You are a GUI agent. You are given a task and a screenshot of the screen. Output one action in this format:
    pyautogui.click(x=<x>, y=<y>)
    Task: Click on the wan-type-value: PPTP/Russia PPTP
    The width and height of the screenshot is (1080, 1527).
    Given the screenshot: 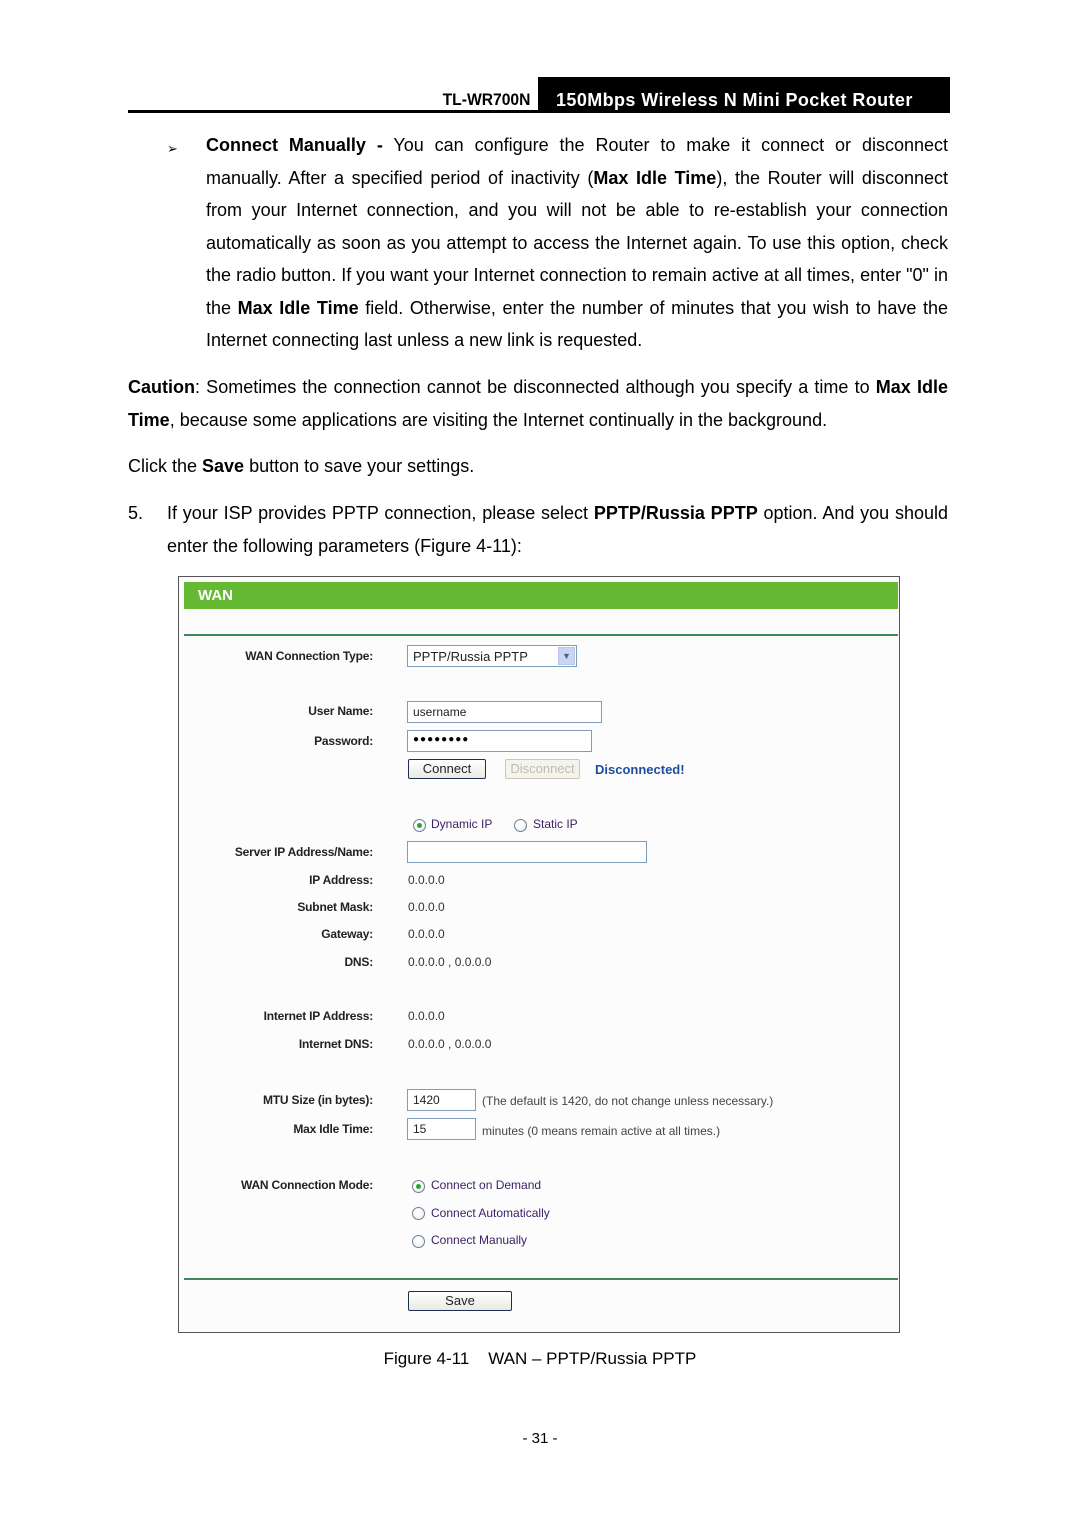 What is the action you would take?
    pyautogui.click(x=470, y=656)
    